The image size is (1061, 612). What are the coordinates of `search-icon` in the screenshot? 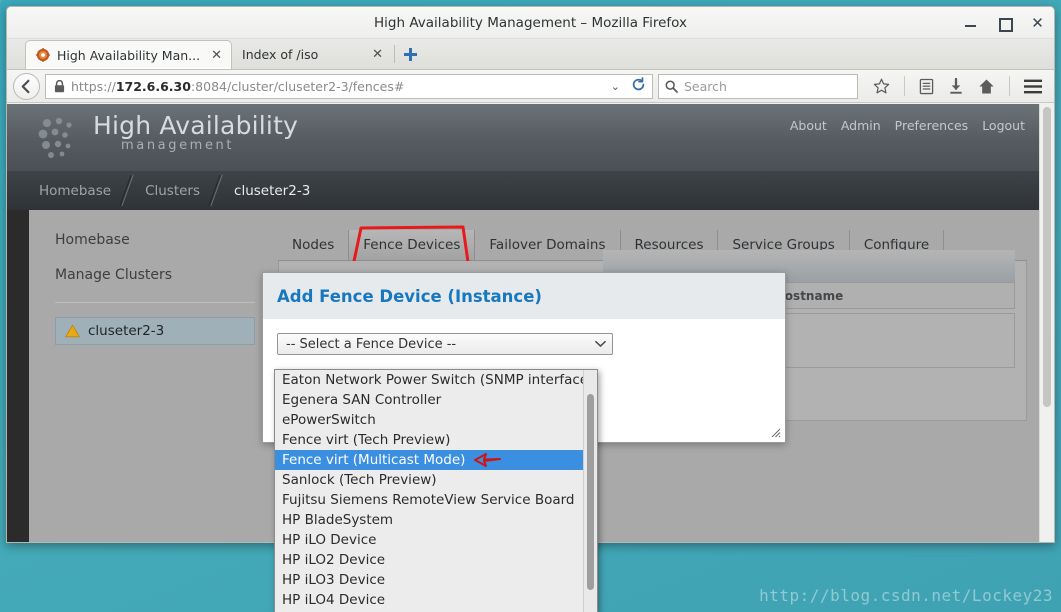 It's located at (671, 86).